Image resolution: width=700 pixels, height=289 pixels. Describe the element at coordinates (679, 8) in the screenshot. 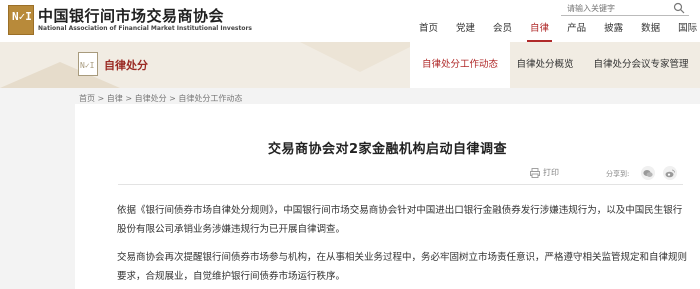

I see `search-icon` at that location.